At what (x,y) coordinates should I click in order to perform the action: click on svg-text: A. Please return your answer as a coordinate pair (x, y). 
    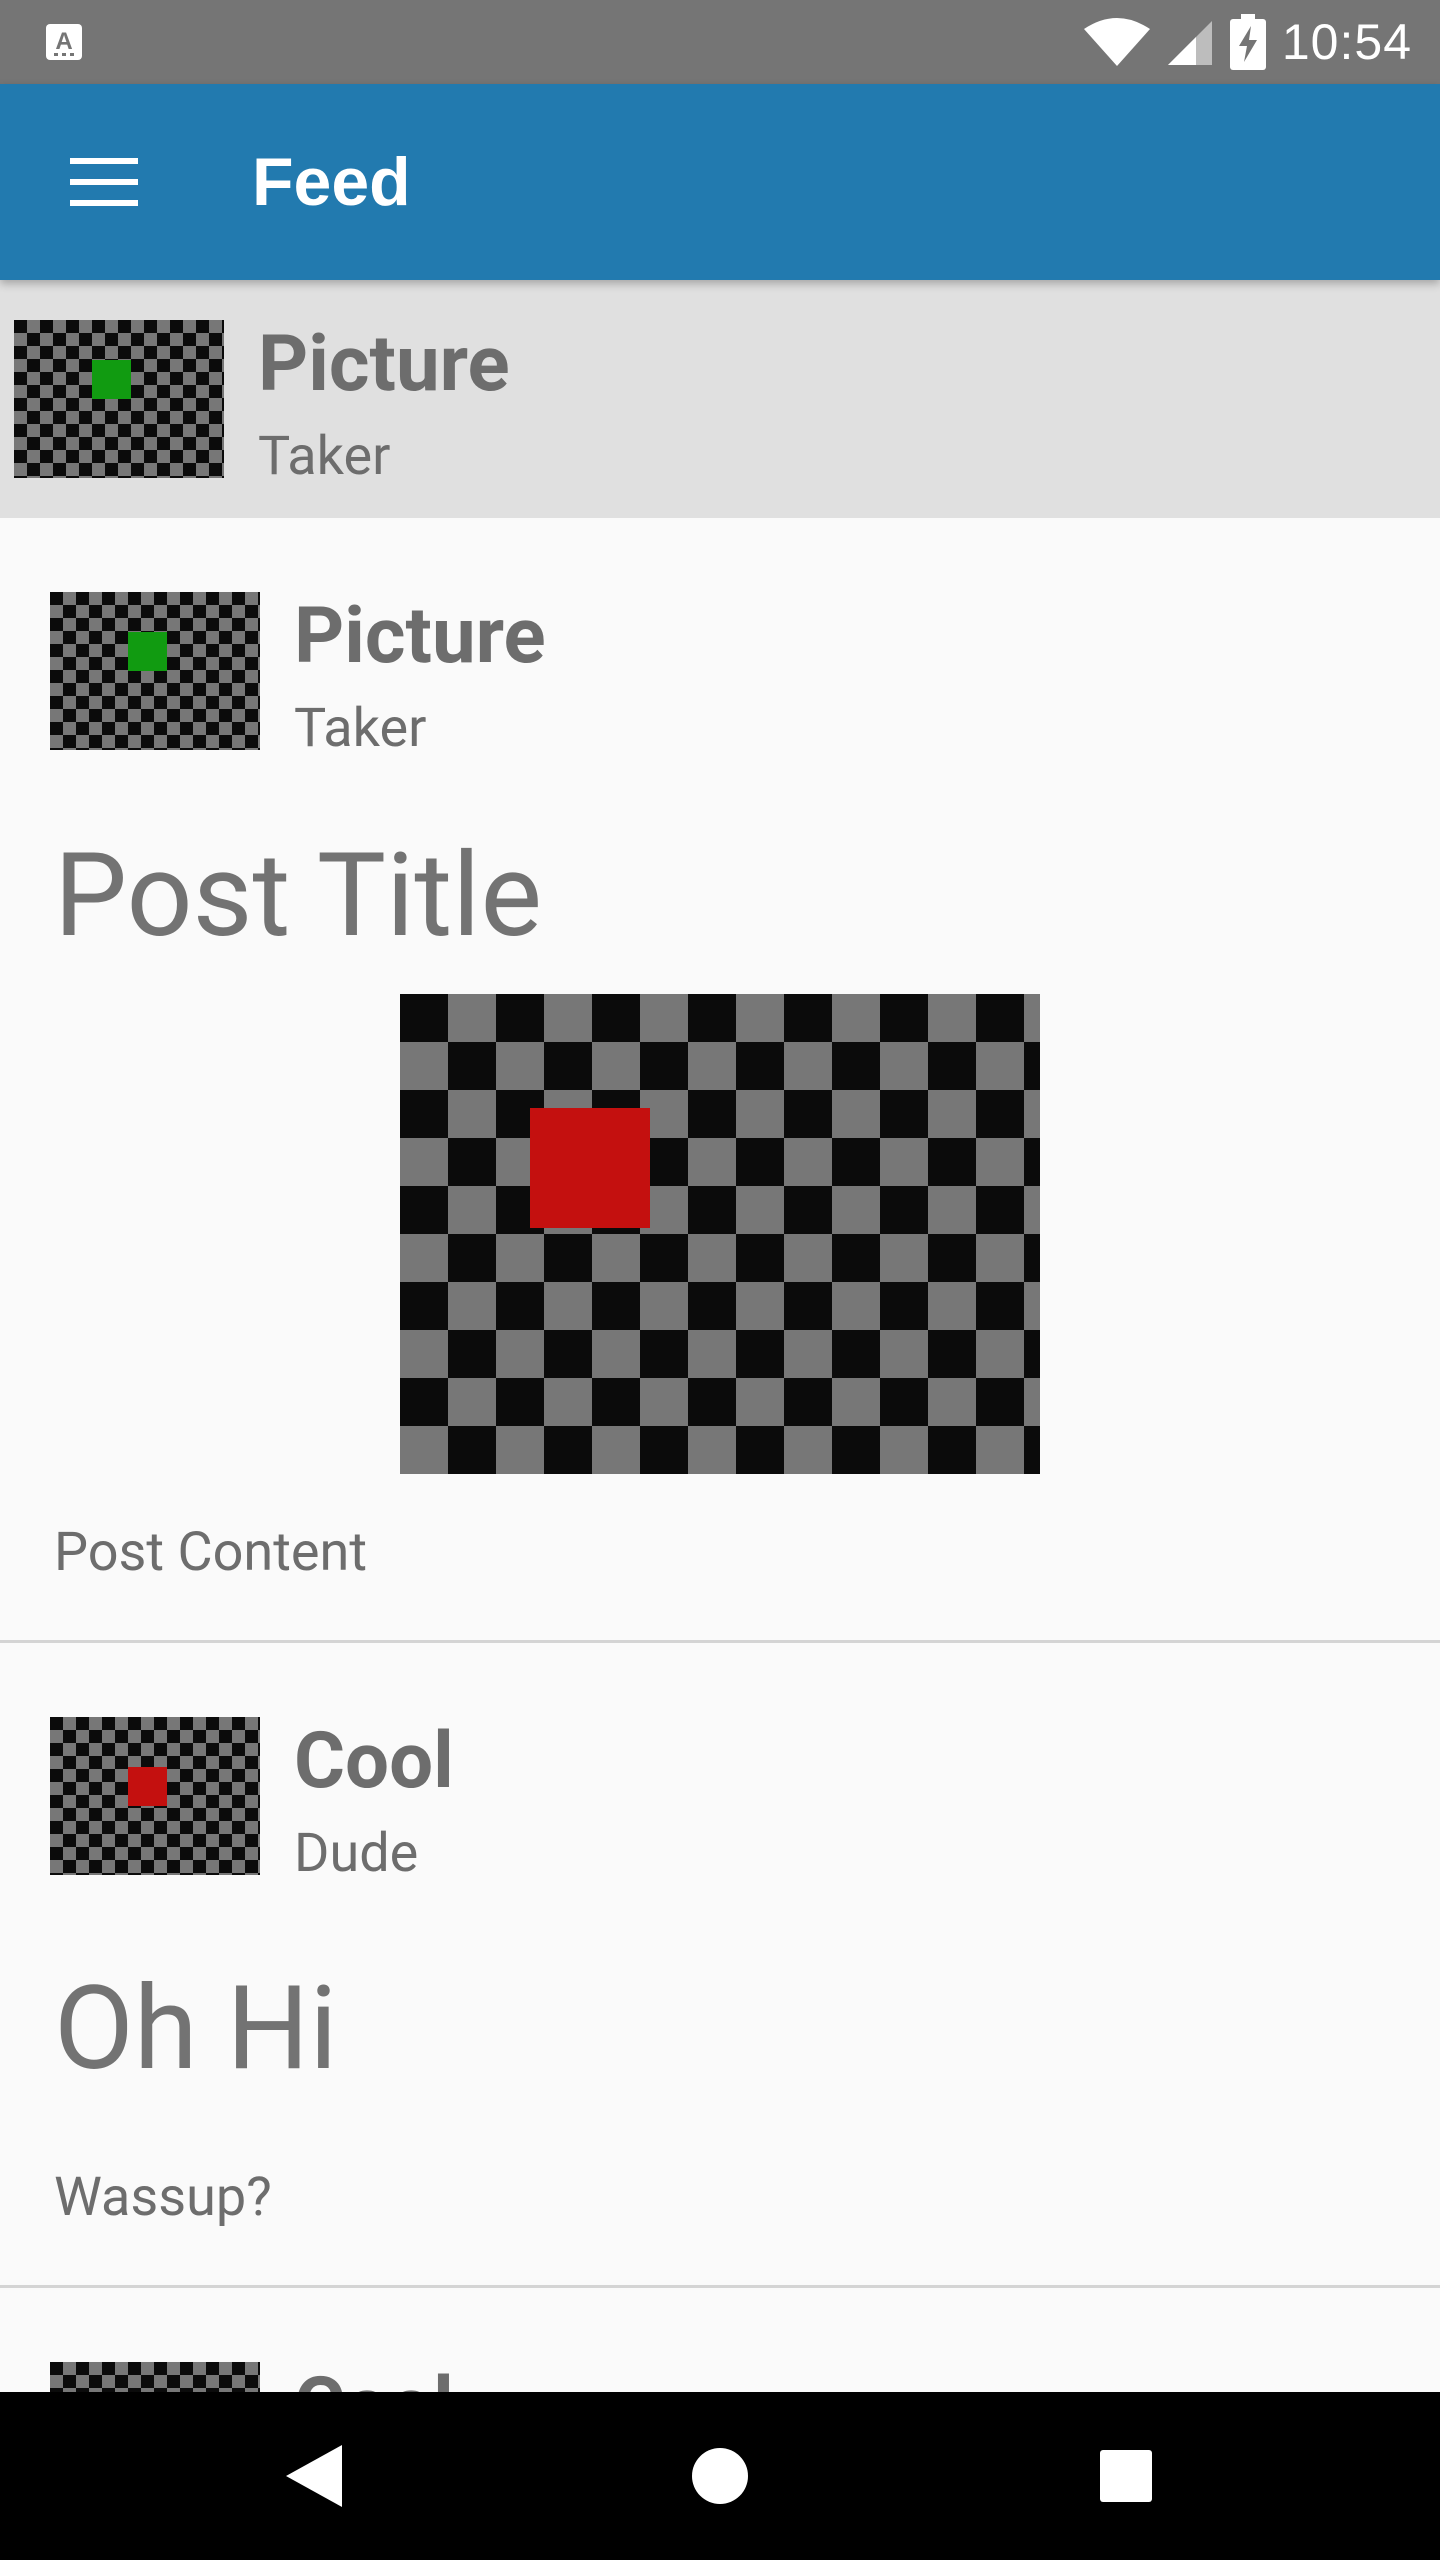
    Looking at the image, I should click on (63, 41).